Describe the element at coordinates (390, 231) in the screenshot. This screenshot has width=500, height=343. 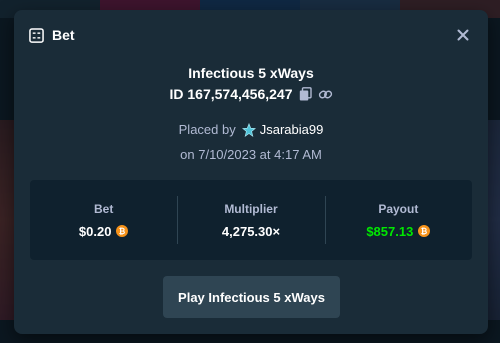
I see `payout-value: $857.13` at that location.